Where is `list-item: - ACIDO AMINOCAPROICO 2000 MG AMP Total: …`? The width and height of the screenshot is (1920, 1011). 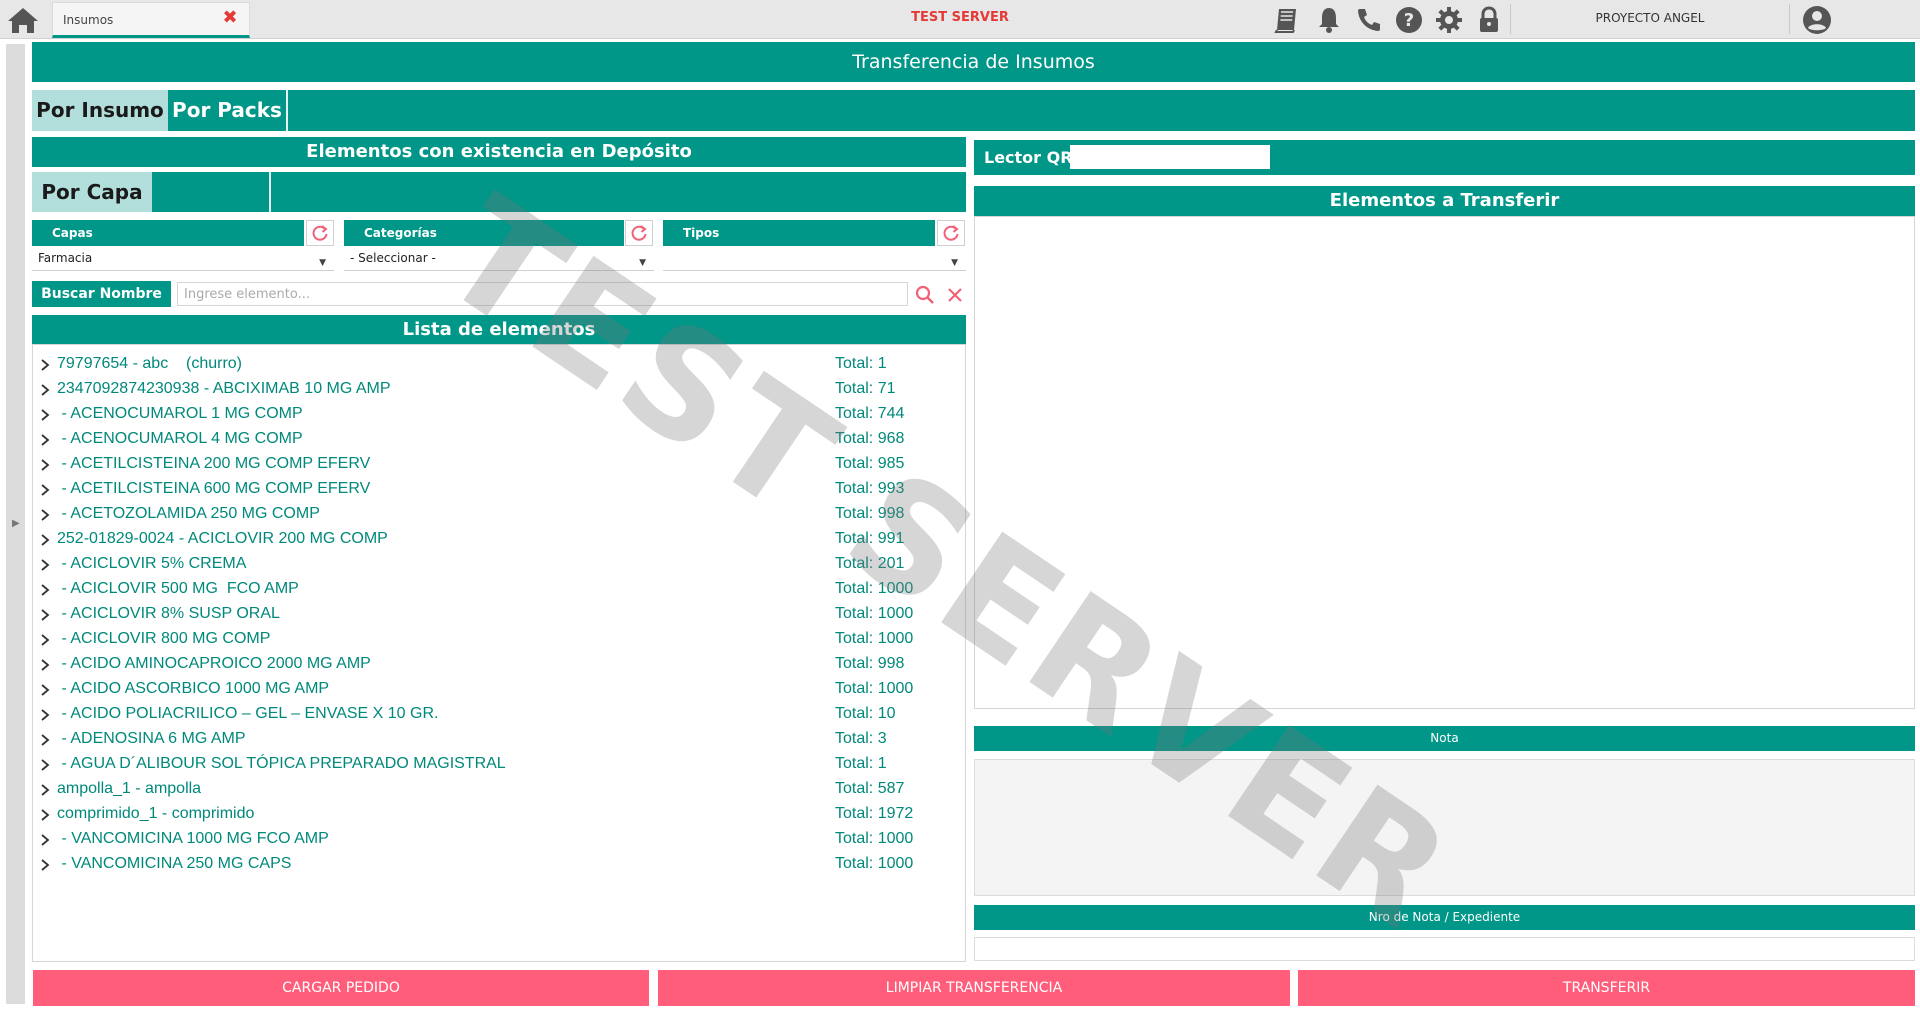
list-item: - ACIDO AMINOCAPROICO 2000 MG AMP Total: … is located at coordinates (499, 665).